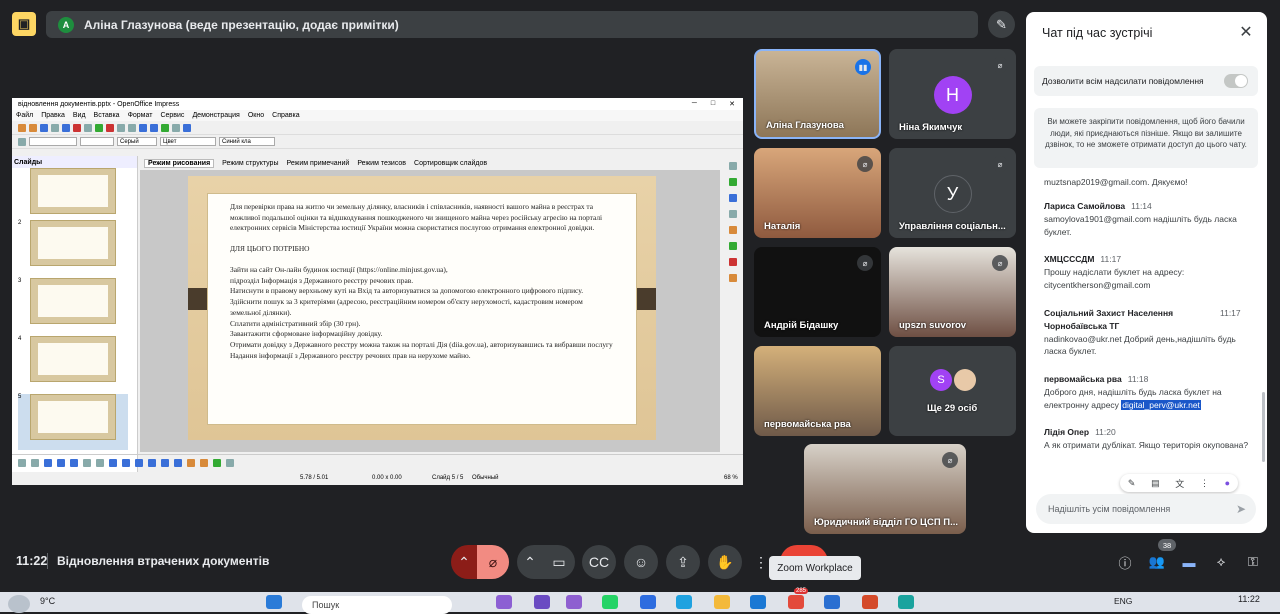 The height and width of the screenshot is (614, 1280). What do you see at coordinates (35, 462) in the screenshot?
I see `line-icon` at bounding box center [35, 462].